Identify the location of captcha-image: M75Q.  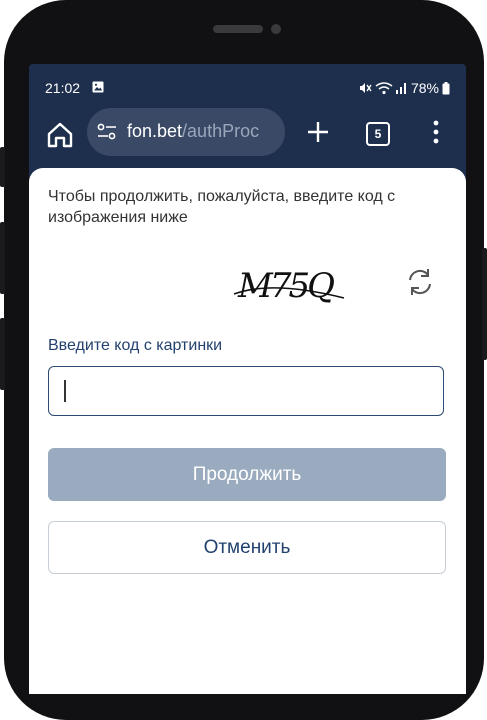
(289, 286).